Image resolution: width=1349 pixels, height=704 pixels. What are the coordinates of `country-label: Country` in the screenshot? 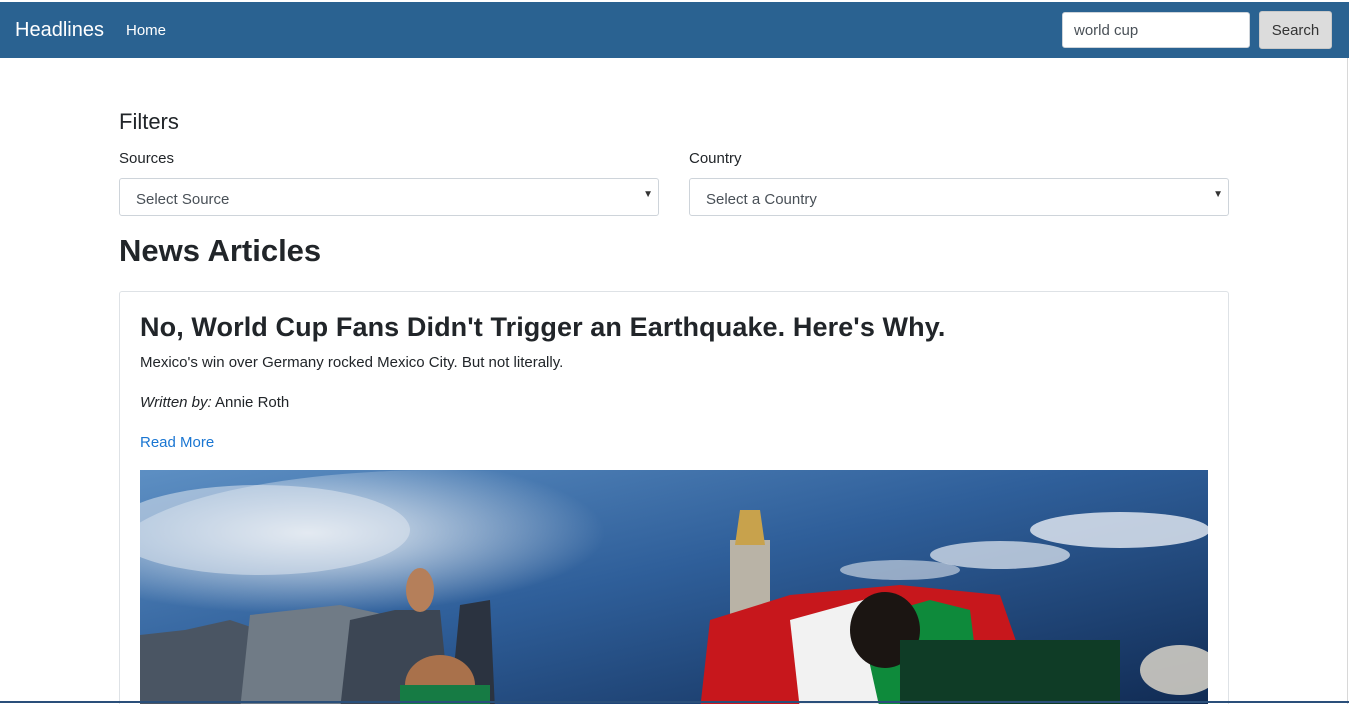 It's located at (715, 158).